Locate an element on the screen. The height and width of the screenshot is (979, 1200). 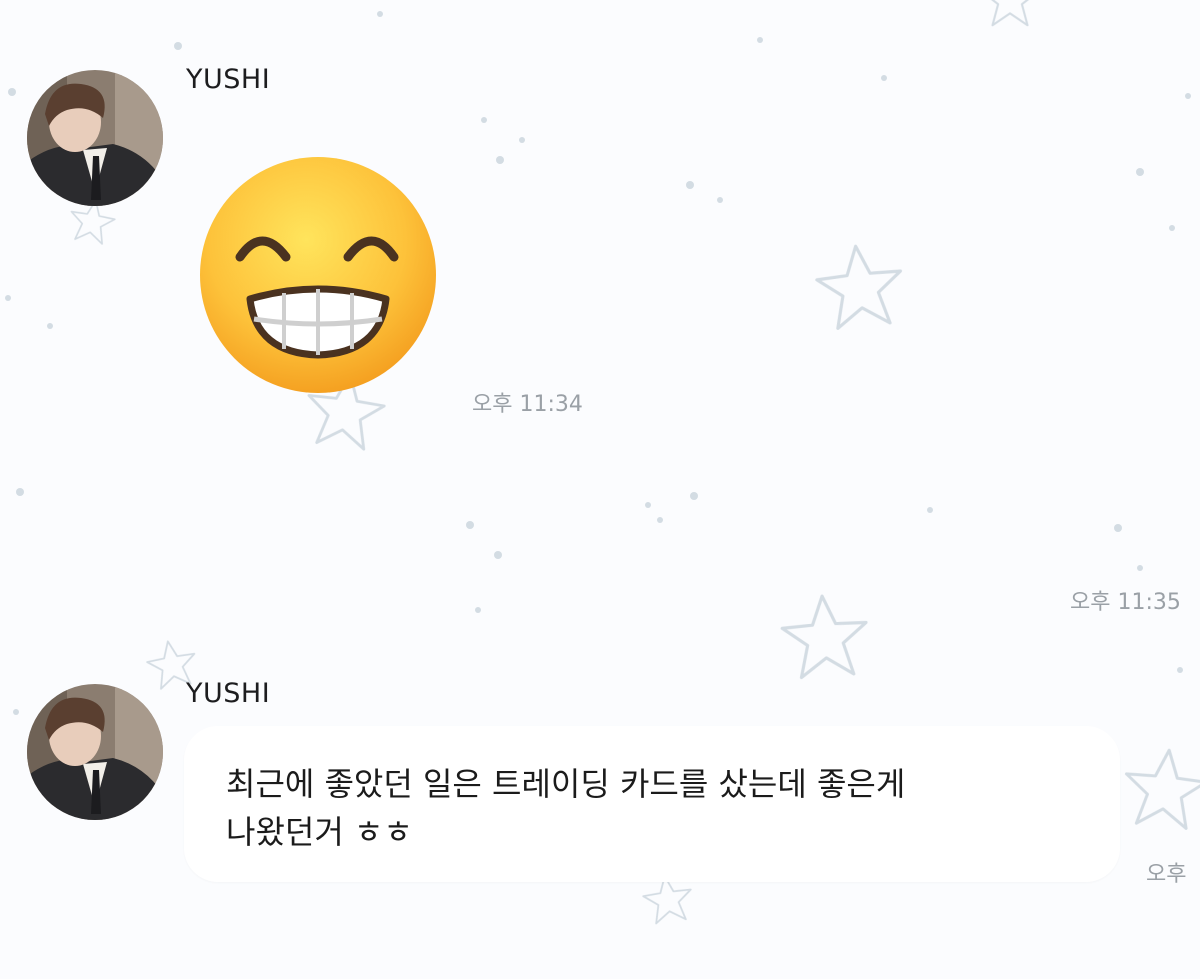
message-time: 오후 is located at coordinates (1166, 874).